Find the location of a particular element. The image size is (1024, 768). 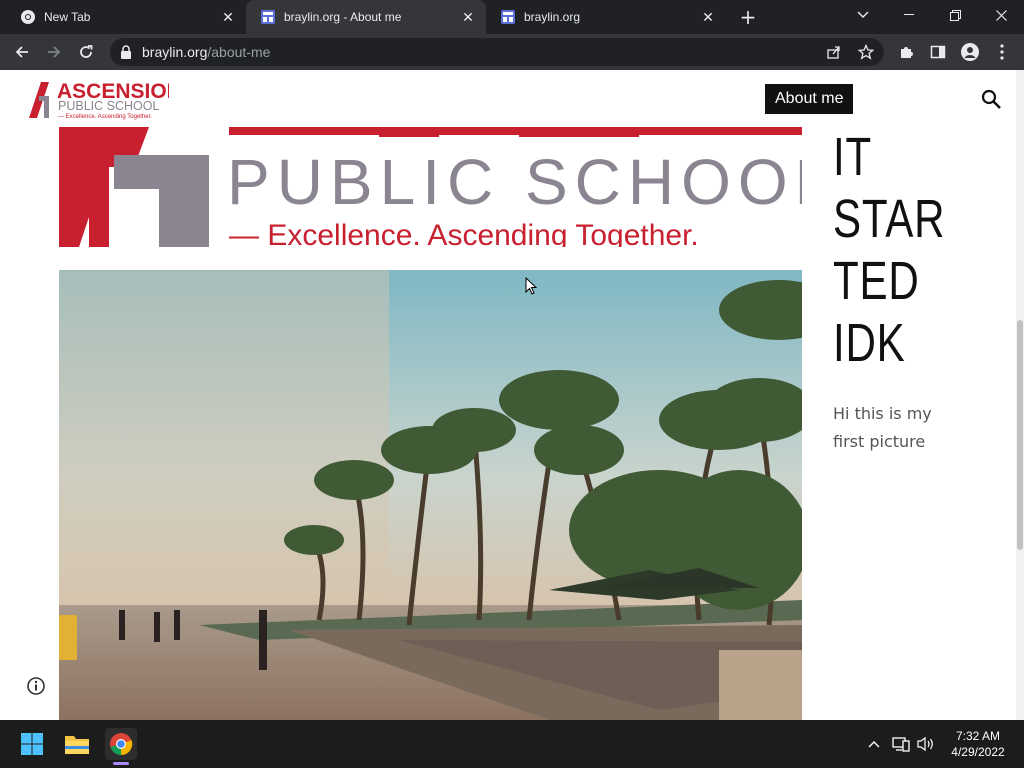

side-panel-icon is located at coordinates (938, 52).